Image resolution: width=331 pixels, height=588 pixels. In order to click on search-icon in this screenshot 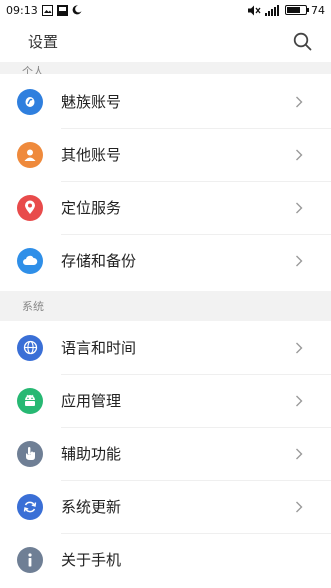, I will do `click(302, 41)`.